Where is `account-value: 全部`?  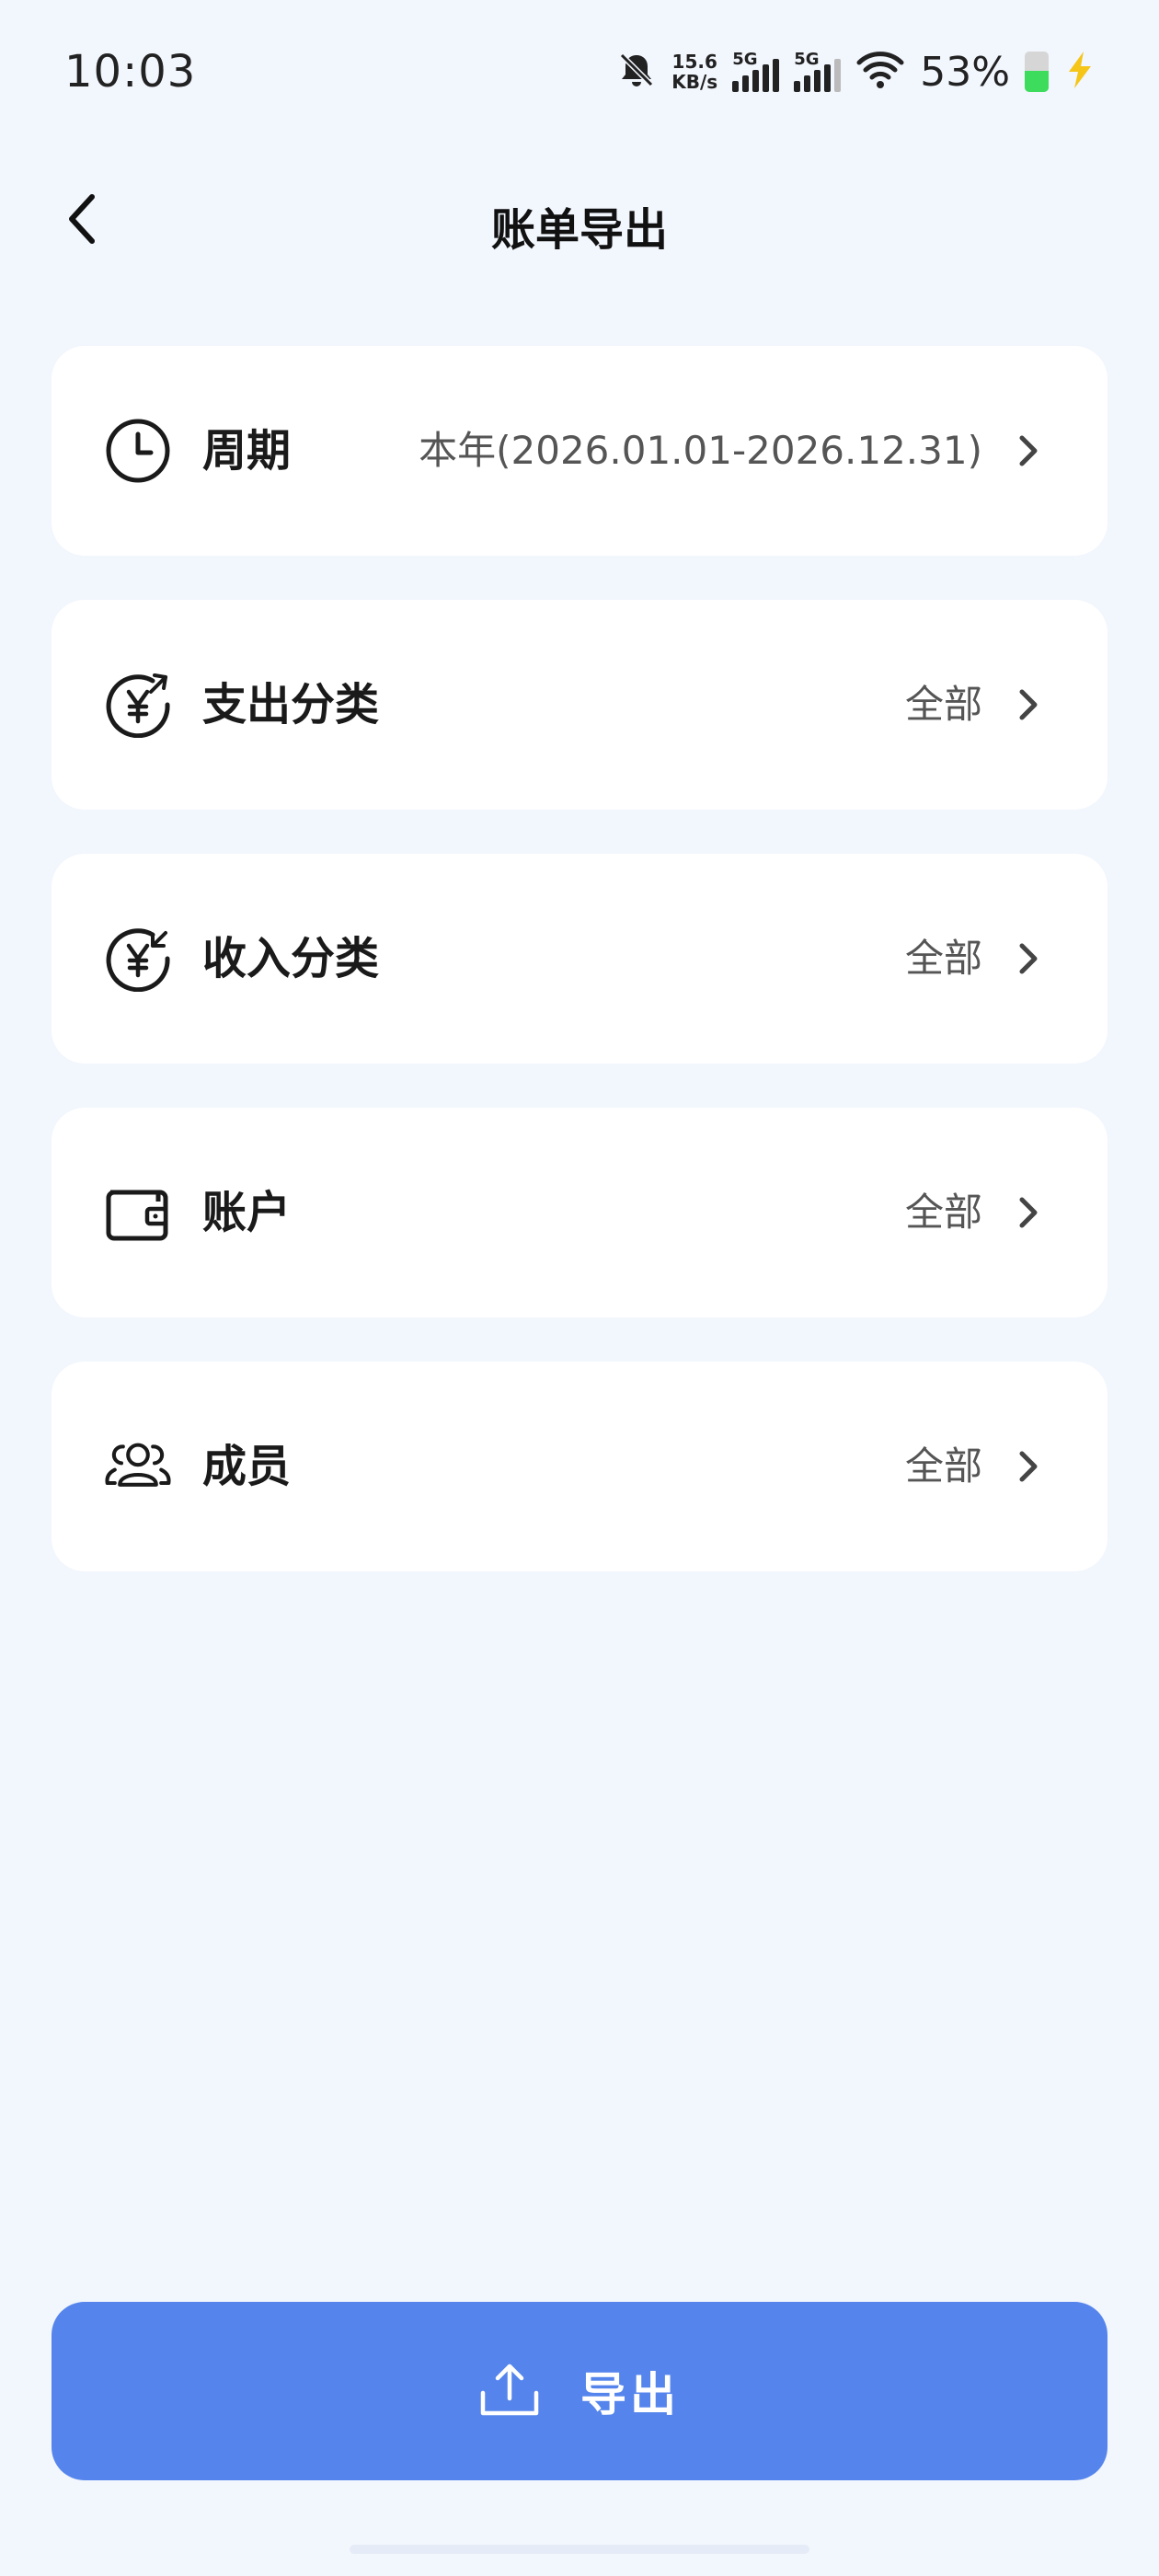
account-value: 全部 is located at coordinates (943, 1212).